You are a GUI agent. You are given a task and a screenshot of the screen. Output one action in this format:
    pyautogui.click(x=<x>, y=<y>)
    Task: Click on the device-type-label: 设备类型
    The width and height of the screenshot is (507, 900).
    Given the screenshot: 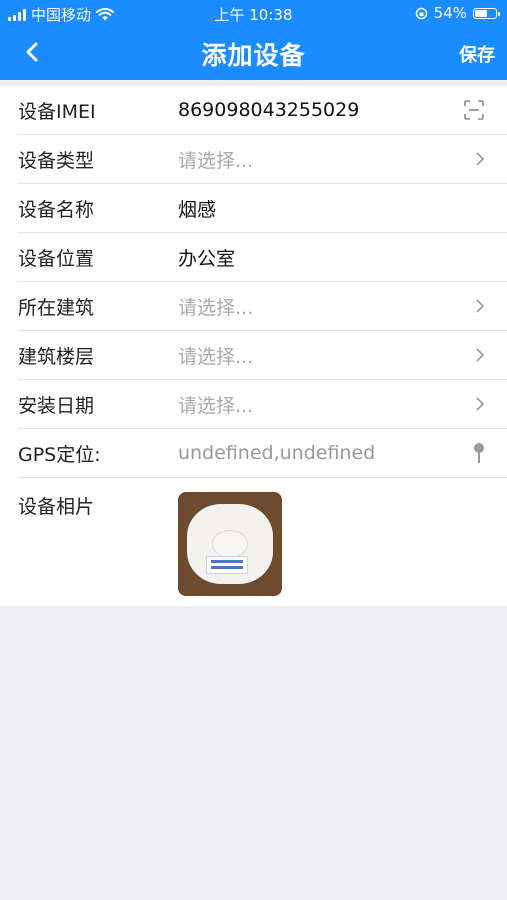 What is the action you would take?
    pyautogui.click(x=56, y=160)
    